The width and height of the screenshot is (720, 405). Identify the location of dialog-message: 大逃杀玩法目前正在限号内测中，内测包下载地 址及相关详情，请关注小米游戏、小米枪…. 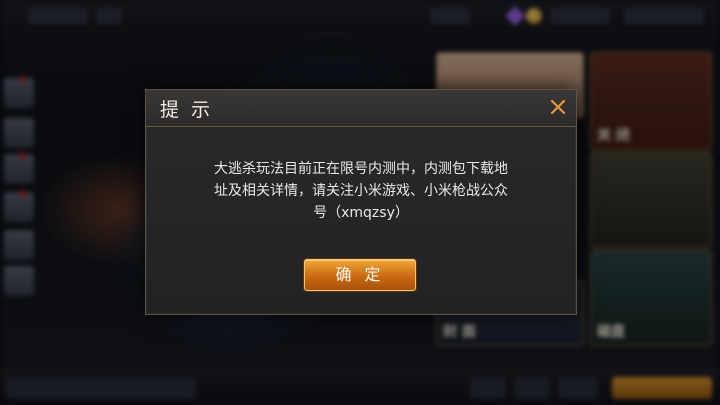
(361, 191).